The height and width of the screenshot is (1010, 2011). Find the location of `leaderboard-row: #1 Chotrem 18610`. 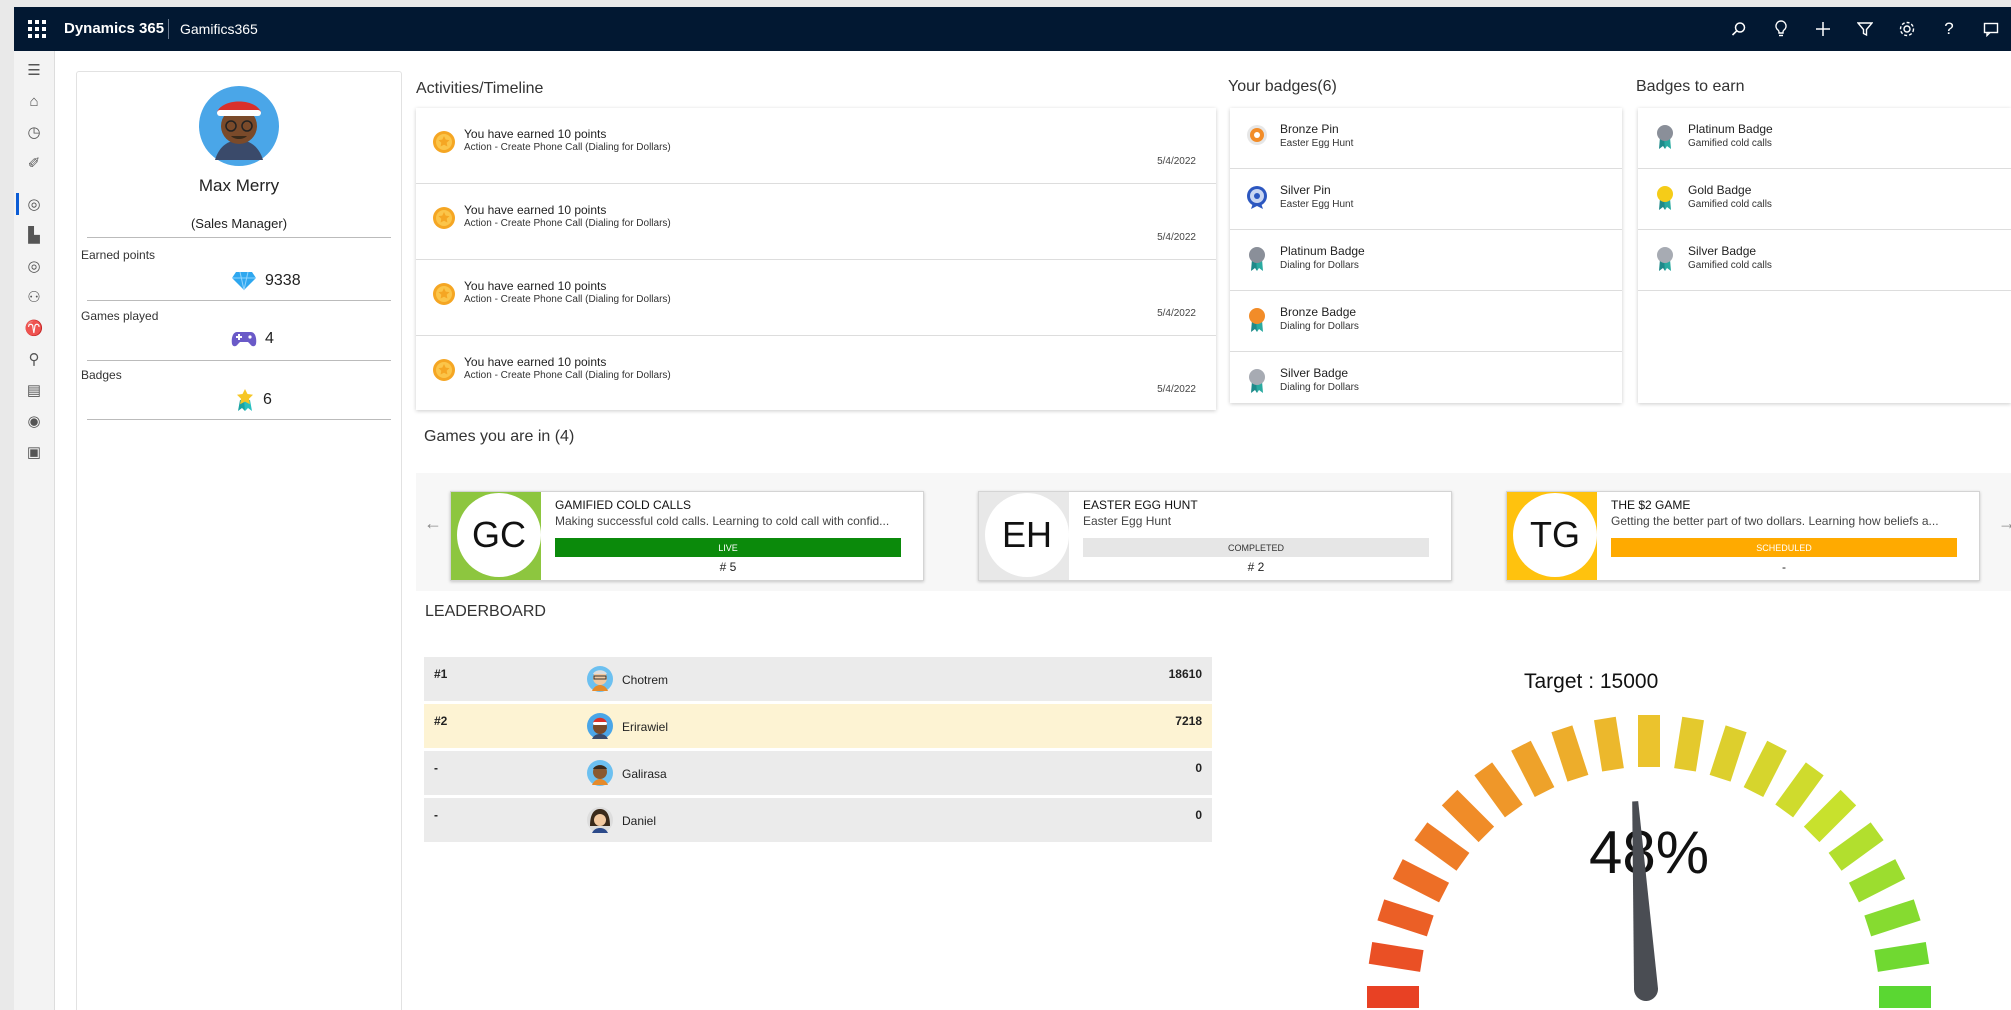

leaderboard-row: #1 Chotrem 18610 is located at coordinates (818, 679).